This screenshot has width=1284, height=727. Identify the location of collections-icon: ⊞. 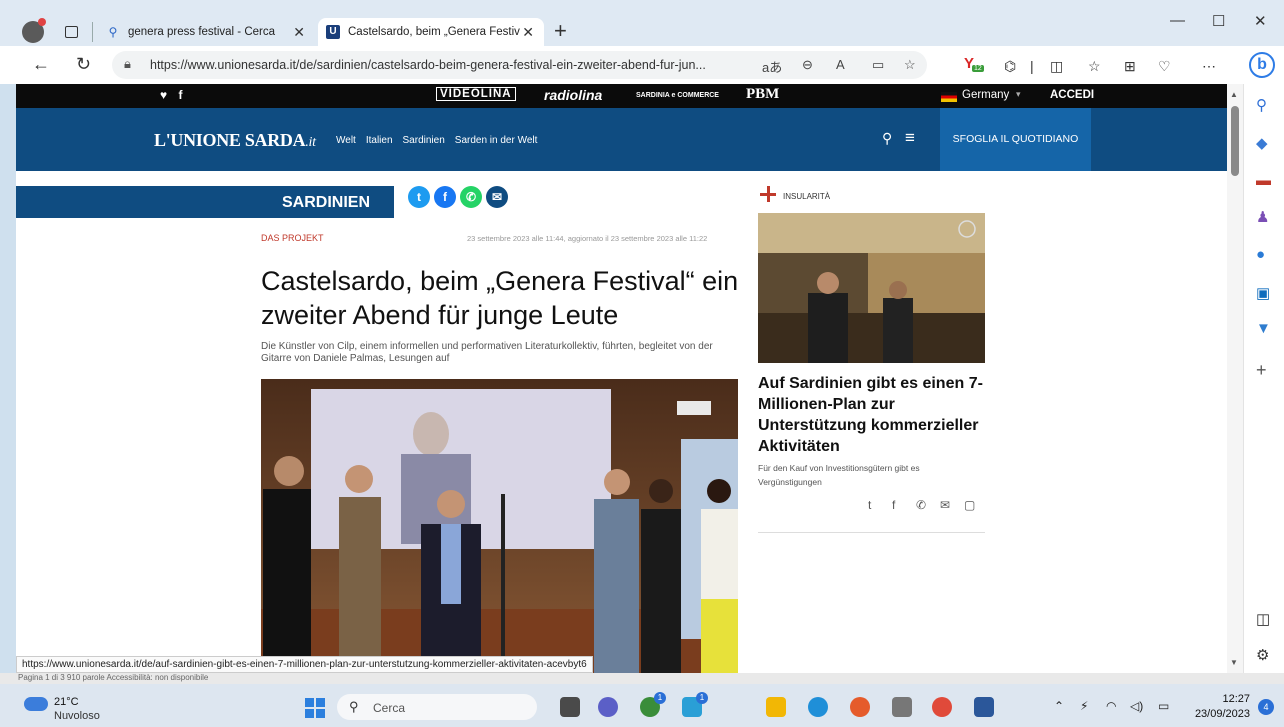
(1130, 66).